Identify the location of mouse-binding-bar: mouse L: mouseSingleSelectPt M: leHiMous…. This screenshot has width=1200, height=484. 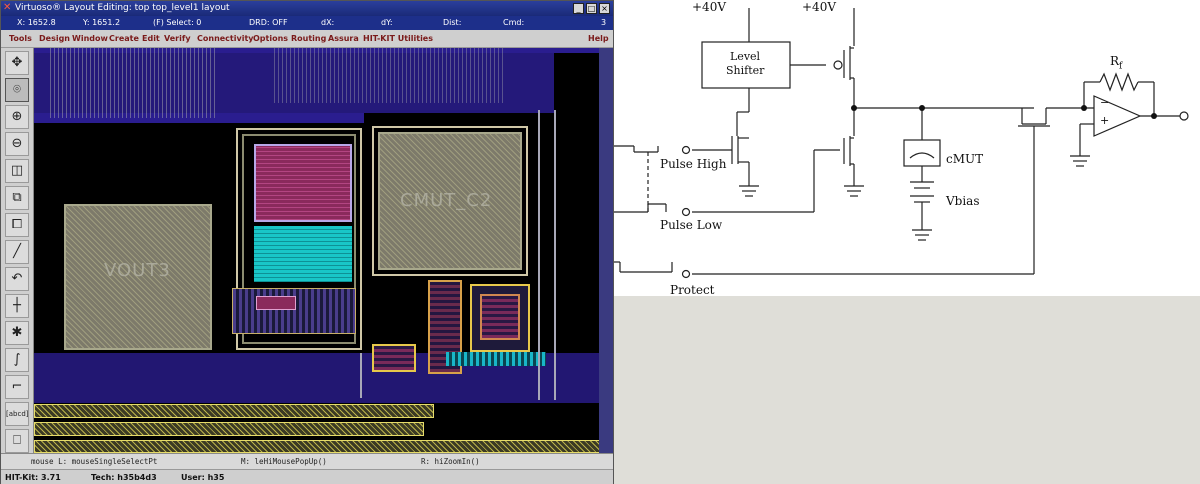
(307, 461).